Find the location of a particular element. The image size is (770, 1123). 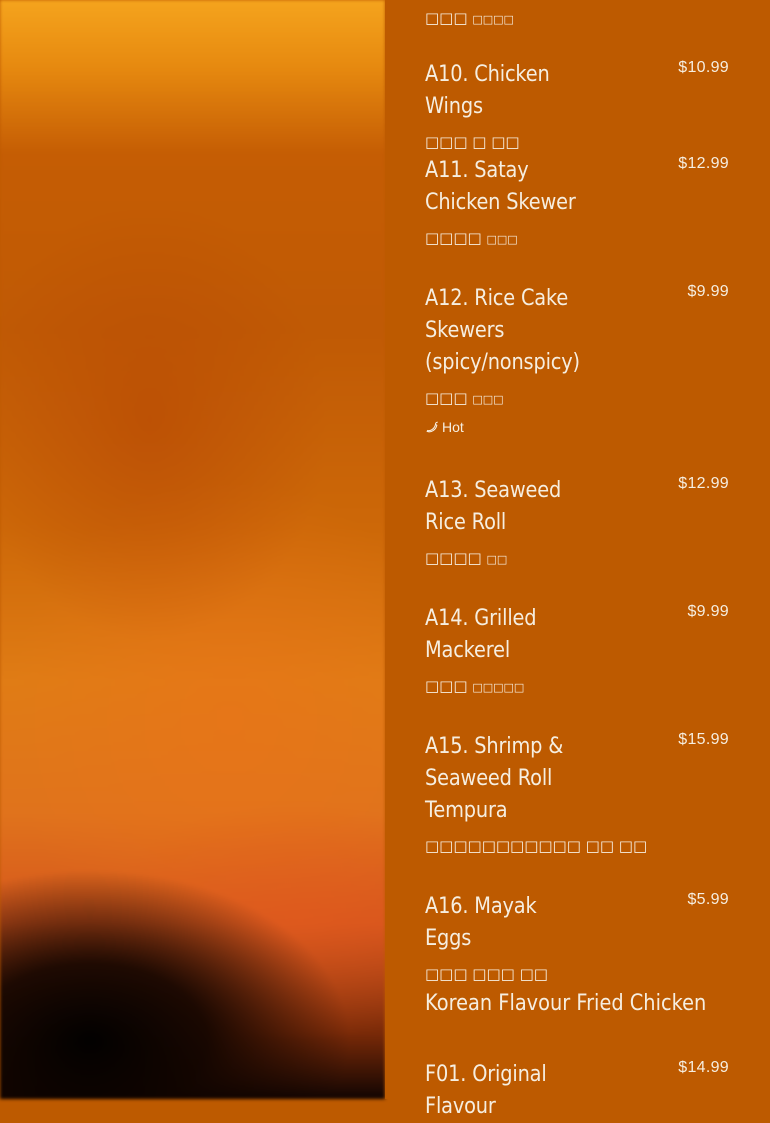

item-description: □□□□ □□ is located at coordinates (466, 558).